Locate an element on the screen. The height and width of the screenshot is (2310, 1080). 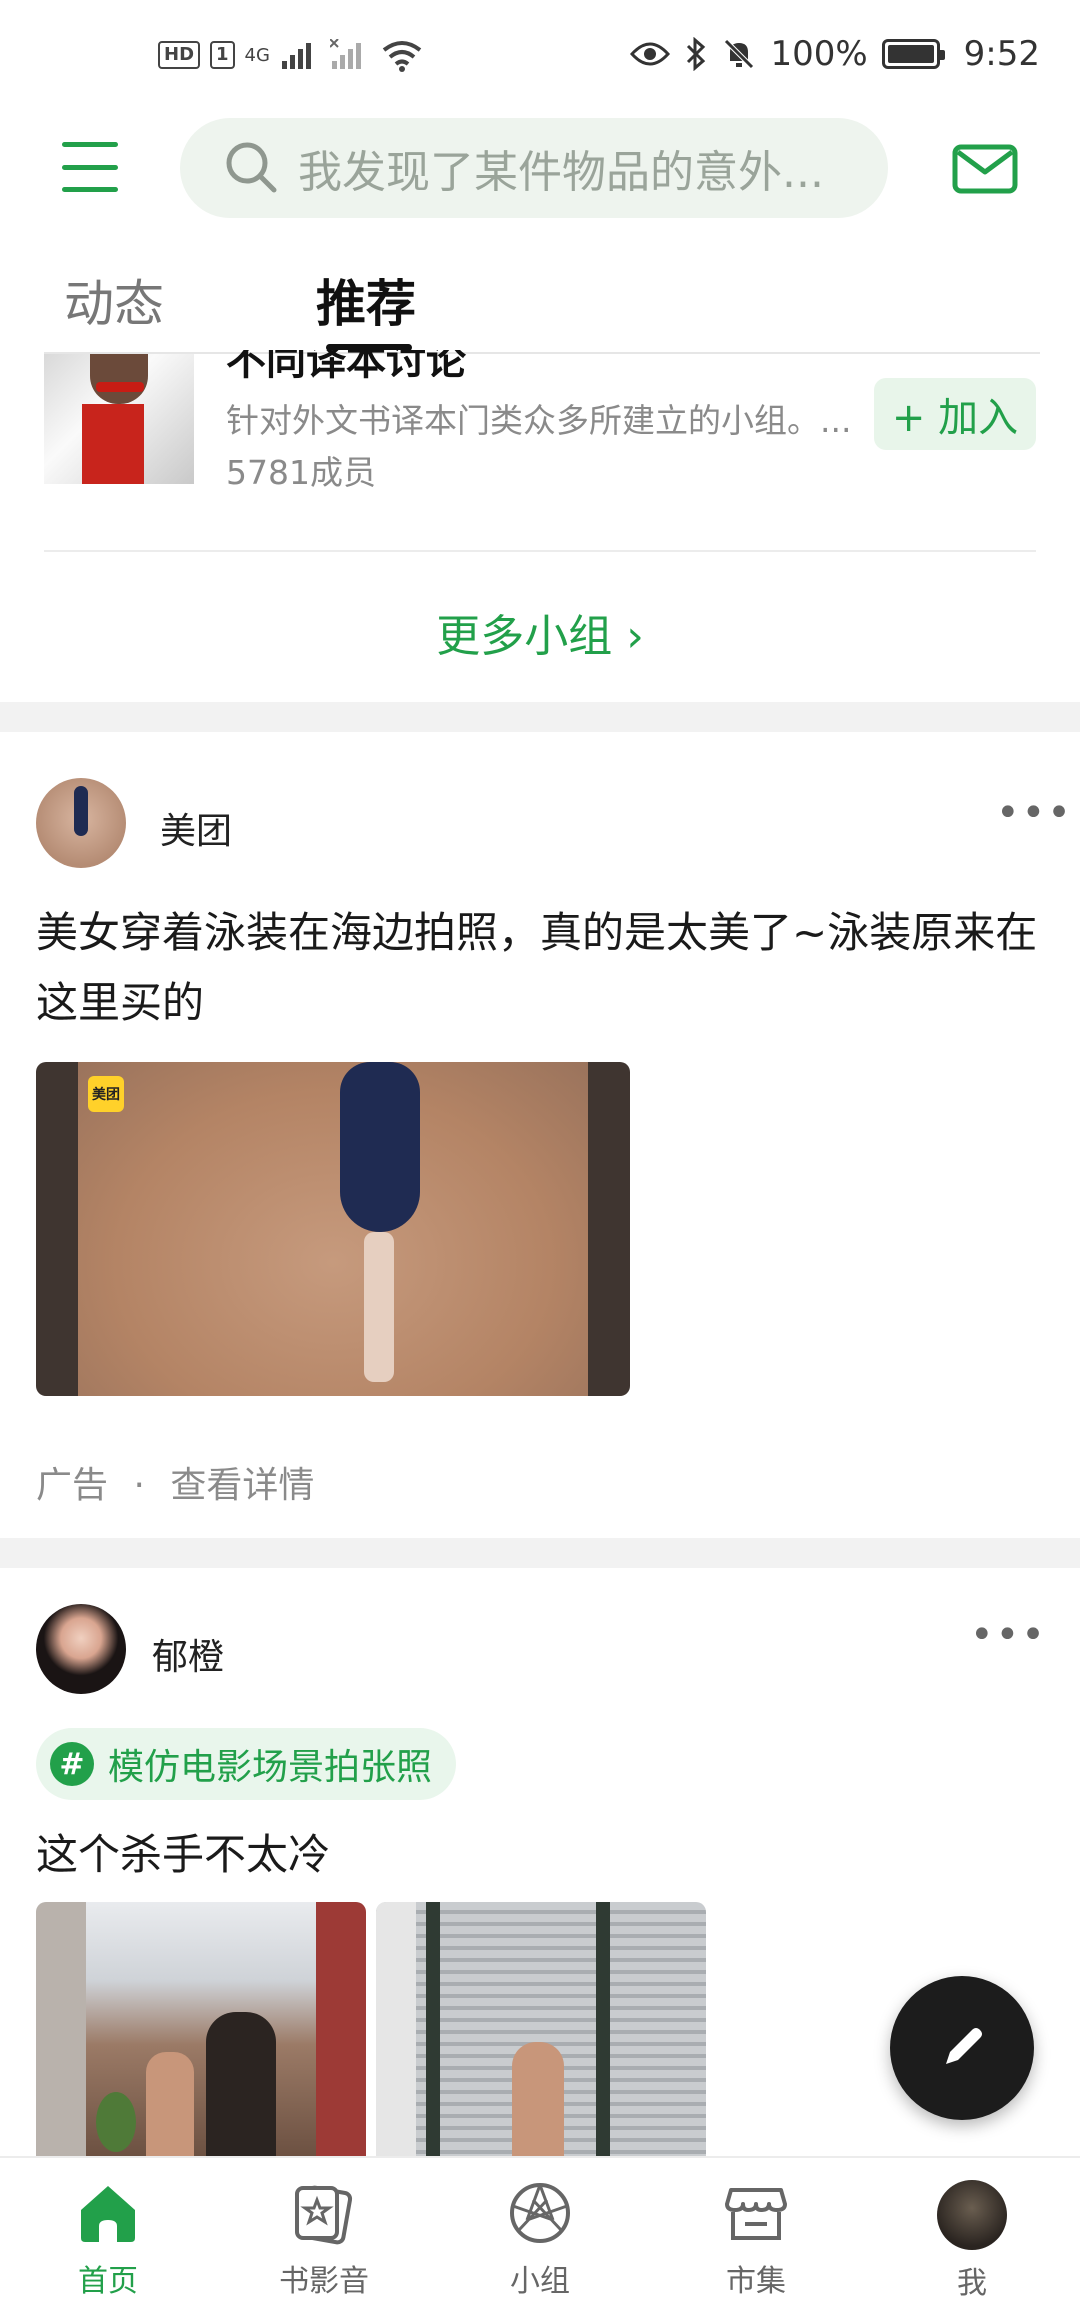
hashtag-icon: # is located at coordinates (72, 1764).